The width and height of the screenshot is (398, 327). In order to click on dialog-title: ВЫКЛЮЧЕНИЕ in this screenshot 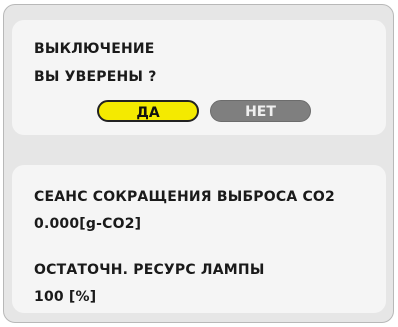, I will do `click(94, 49)`.